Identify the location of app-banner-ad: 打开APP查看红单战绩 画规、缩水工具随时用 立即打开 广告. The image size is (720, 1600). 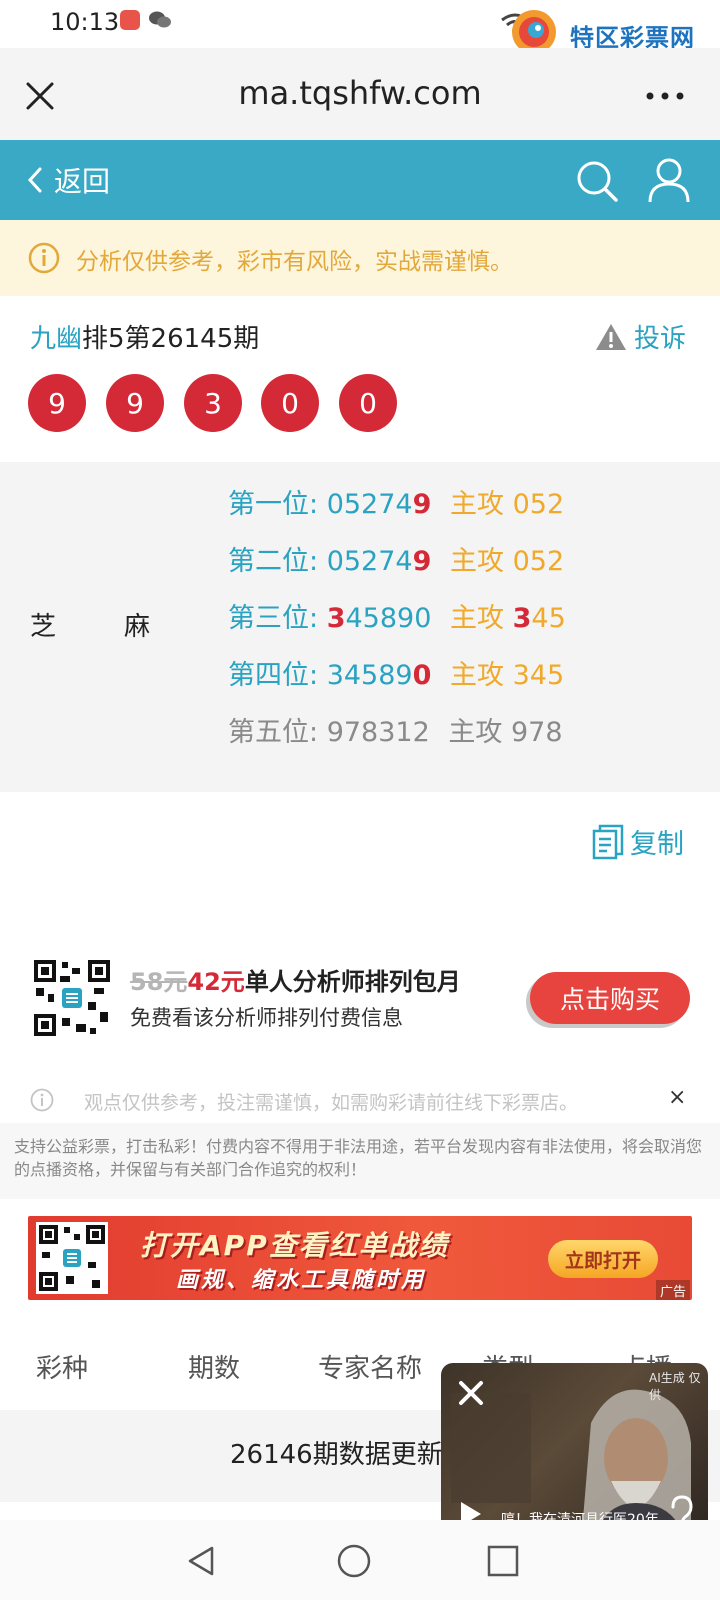
(360, 1258).